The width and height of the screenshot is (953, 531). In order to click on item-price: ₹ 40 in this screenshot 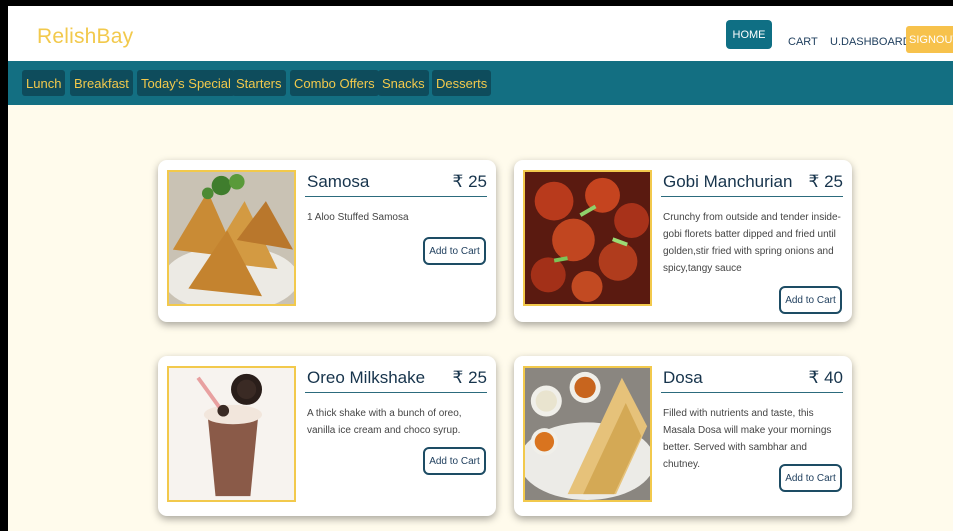, I will do `click(825, 377)`.